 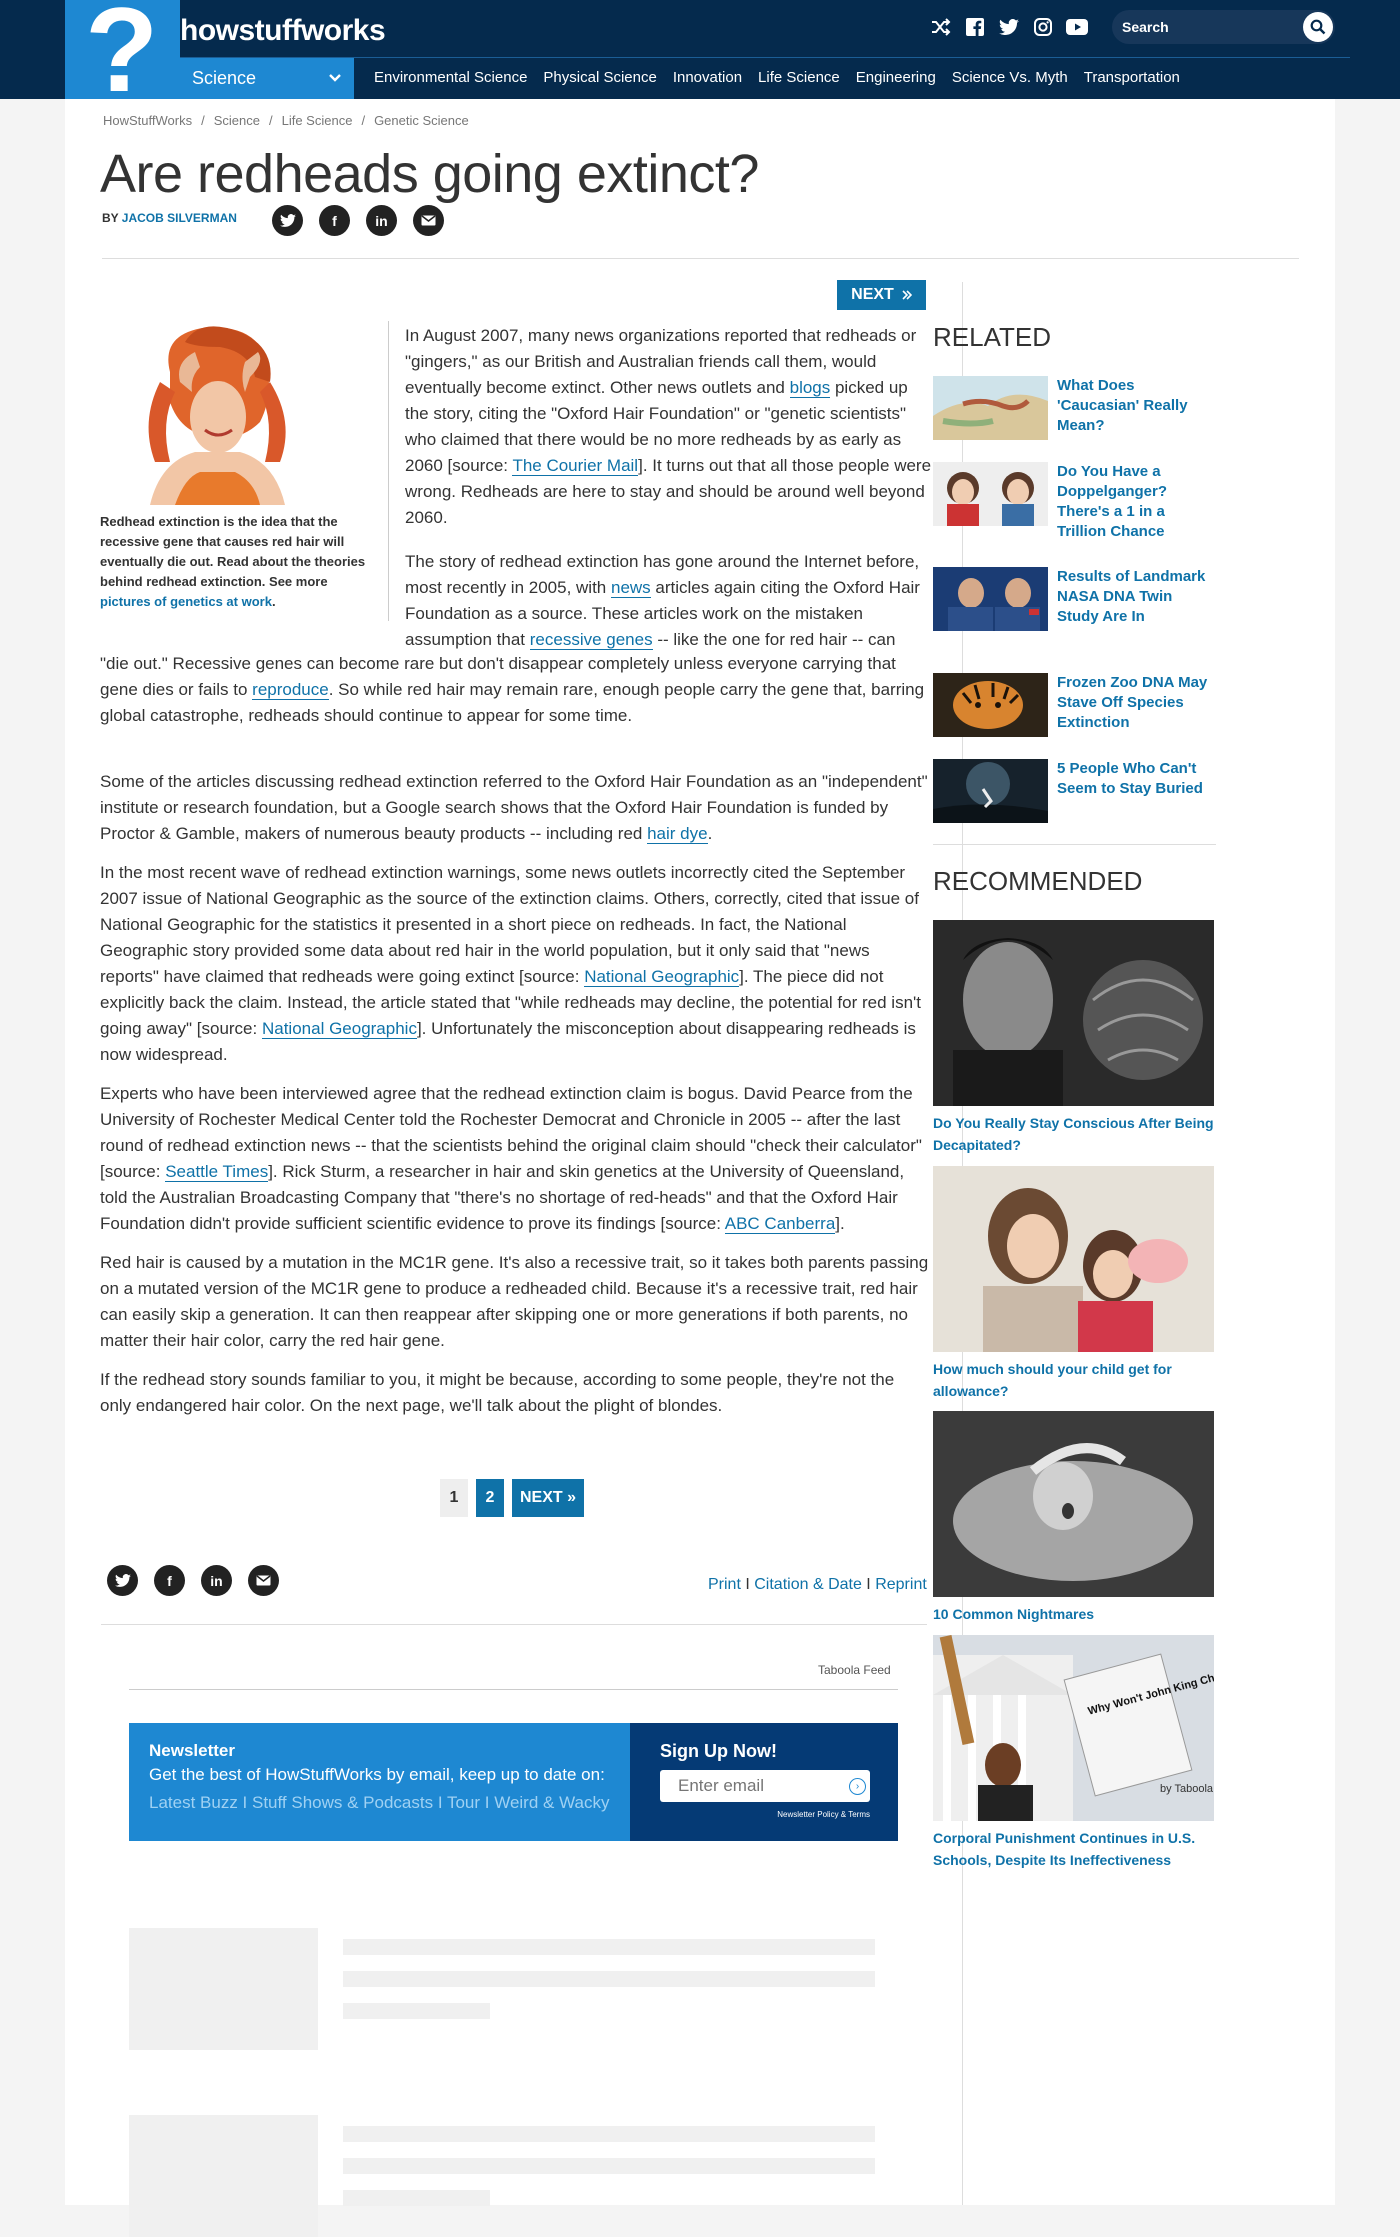 I want to click on breadcrumb-science: Science, so click(x=237, y=120).